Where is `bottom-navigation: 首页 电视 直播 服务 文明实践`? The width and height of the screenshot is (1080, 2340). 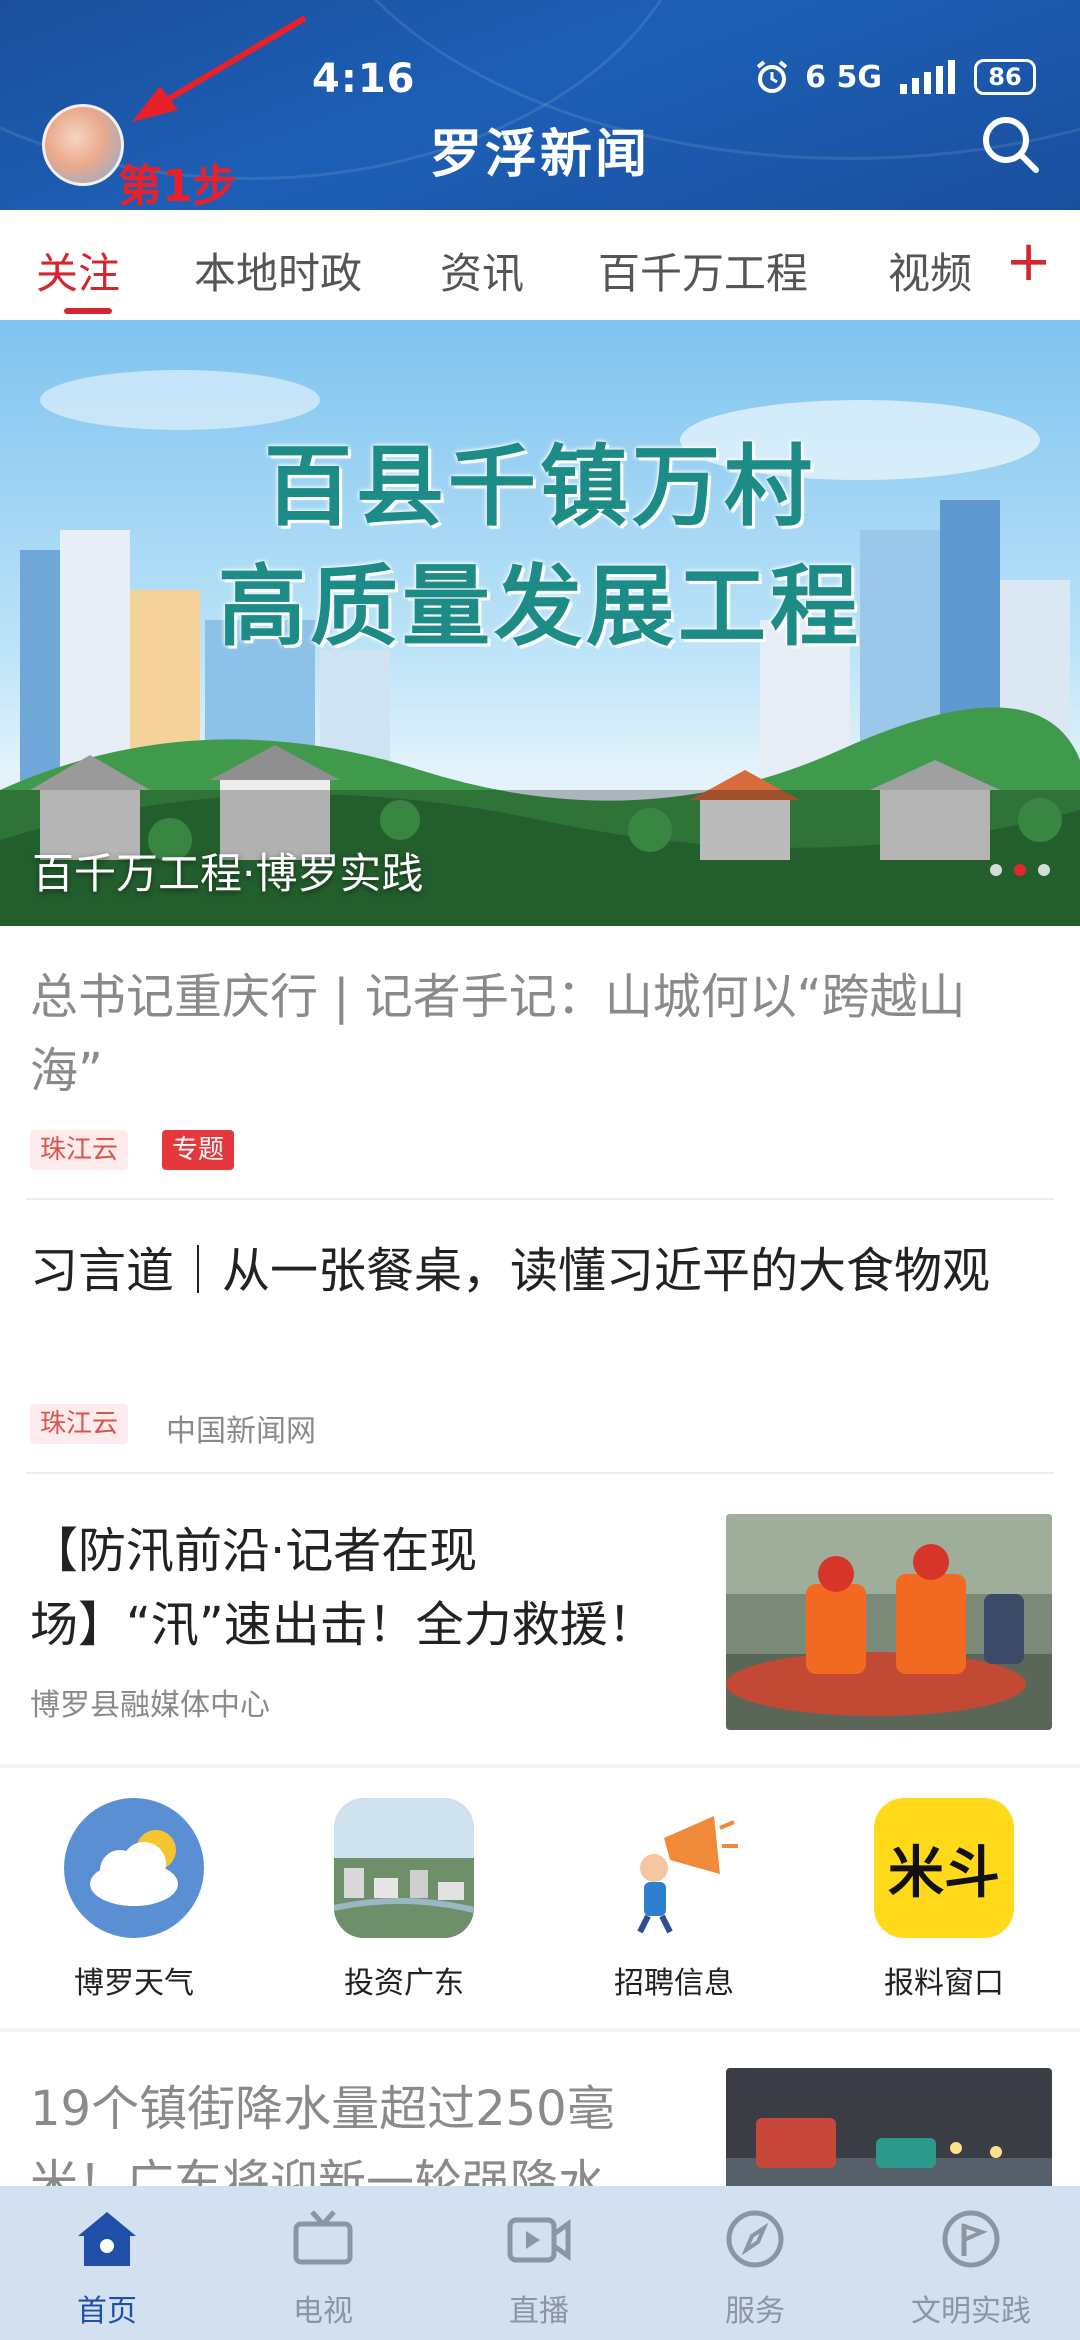
bottom-navigation: 首页 电视 直播 服务 文明实践 is located at coordinates (540, 2263).